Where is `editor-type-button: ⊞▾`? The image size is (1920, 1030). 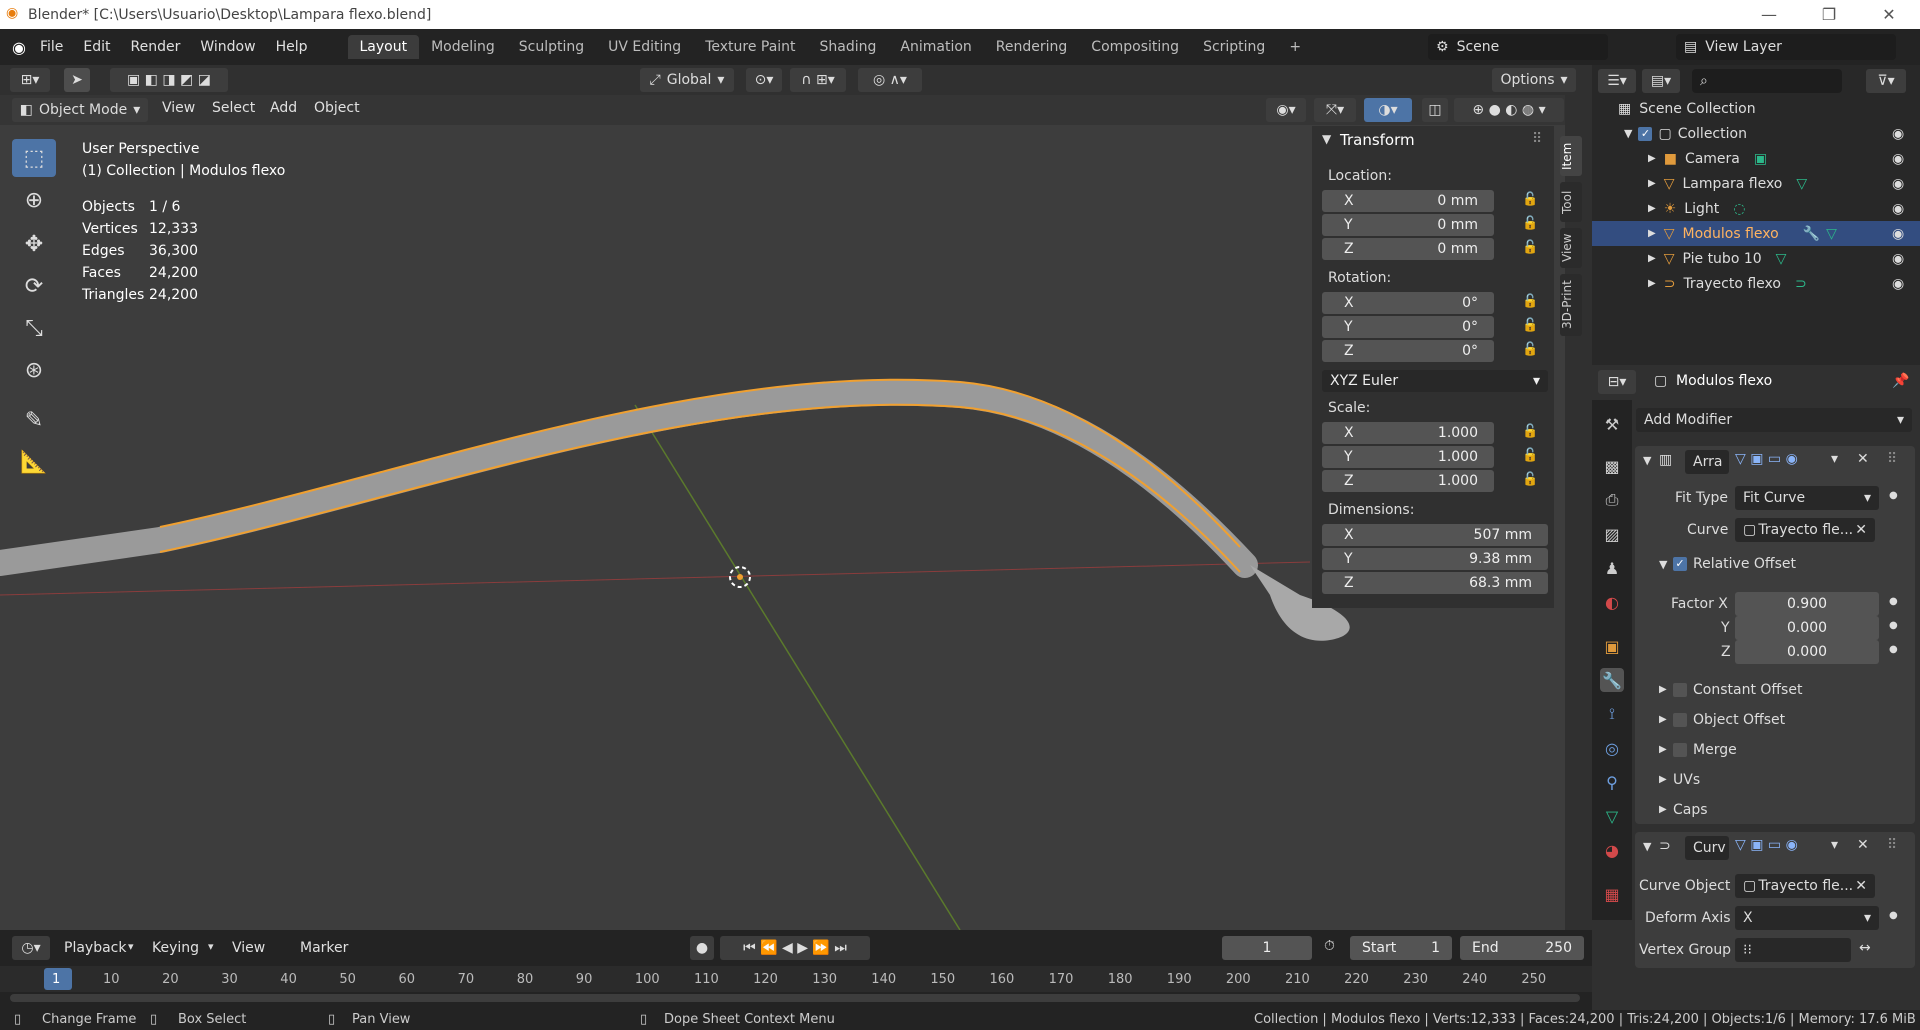 editor-type-button: ⊞▾ is located at coordinates (30, 80).